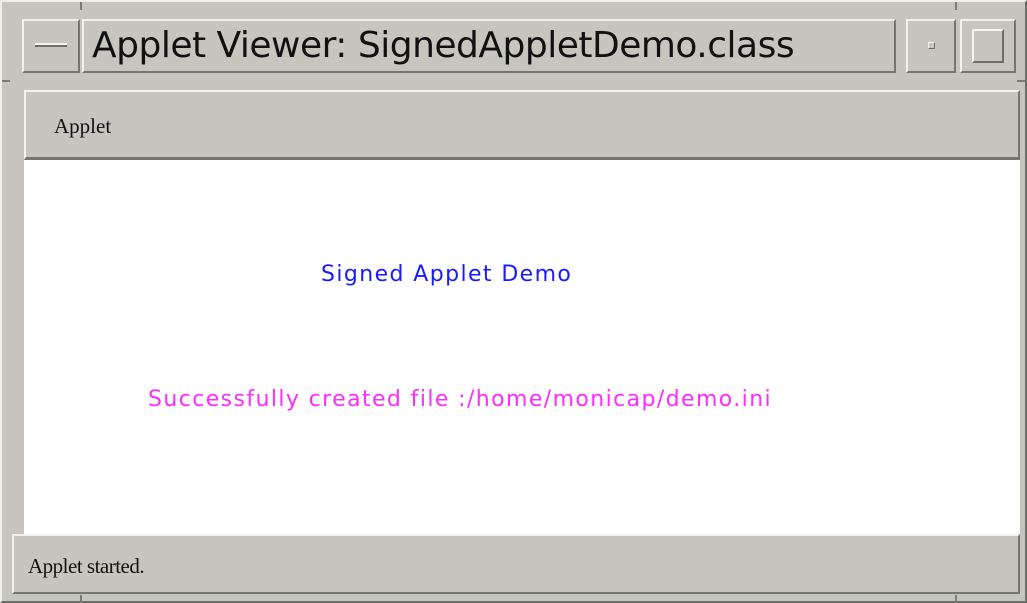 The image size is (1027, 603). What do you see at coordinates (1021, 81) in the screenshot?
I see `resize-handle-right-top` at bounding box center [1021, 81].